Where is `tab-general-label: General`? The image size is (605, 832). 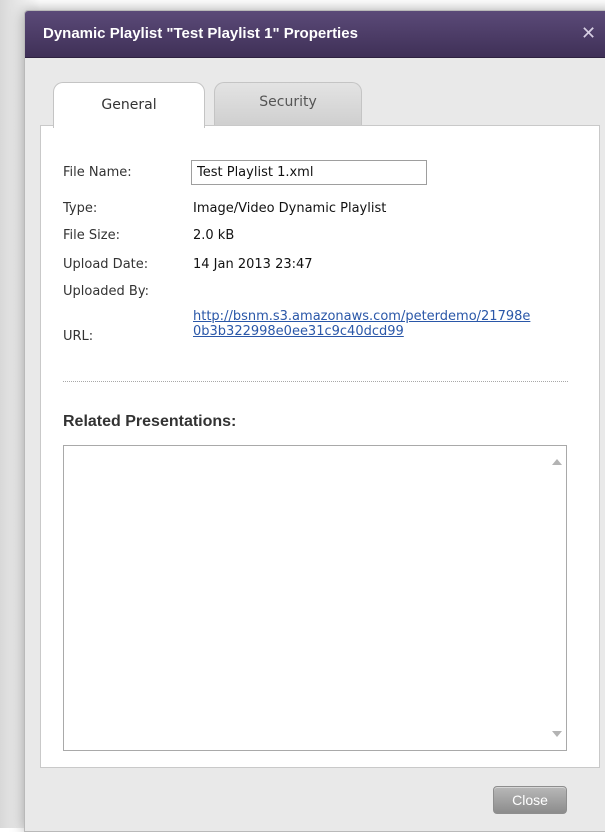 tab-general-label: General is located at coordinates (129, 105).